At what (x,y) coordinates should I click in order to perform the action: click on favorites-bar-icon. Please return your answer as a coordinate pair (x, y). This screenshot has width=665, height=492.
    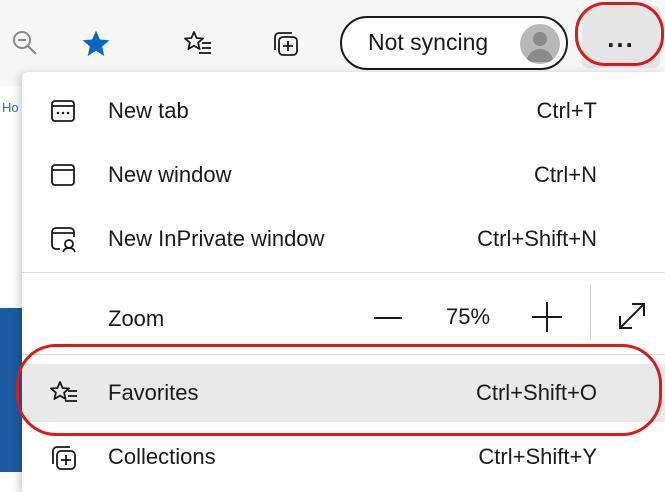
    Looking at the image, I should click on (198, 44).